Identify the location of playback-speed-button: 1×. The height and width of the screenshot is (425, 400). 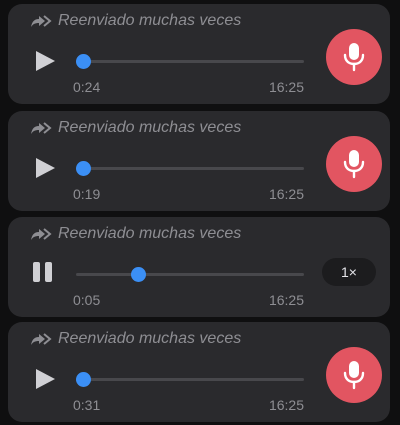
(349, 272).